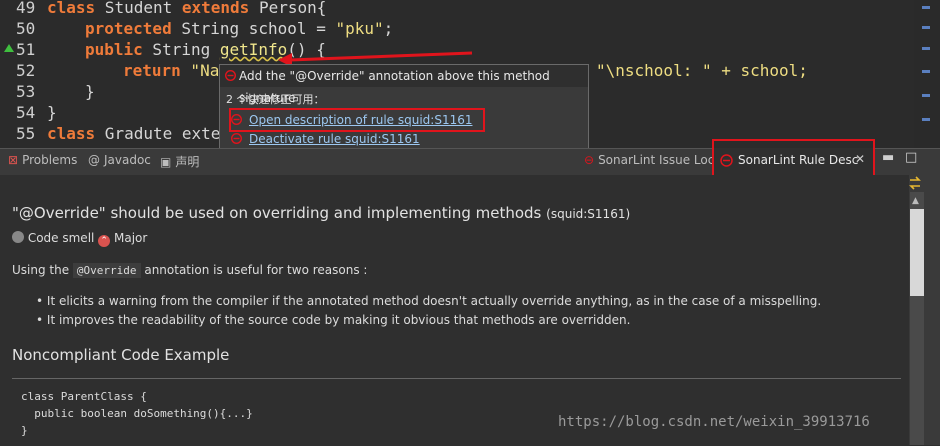  Describe the element at coordinates (915, 183) in the screenshot. I see `link-with-editor-icon` at that location.